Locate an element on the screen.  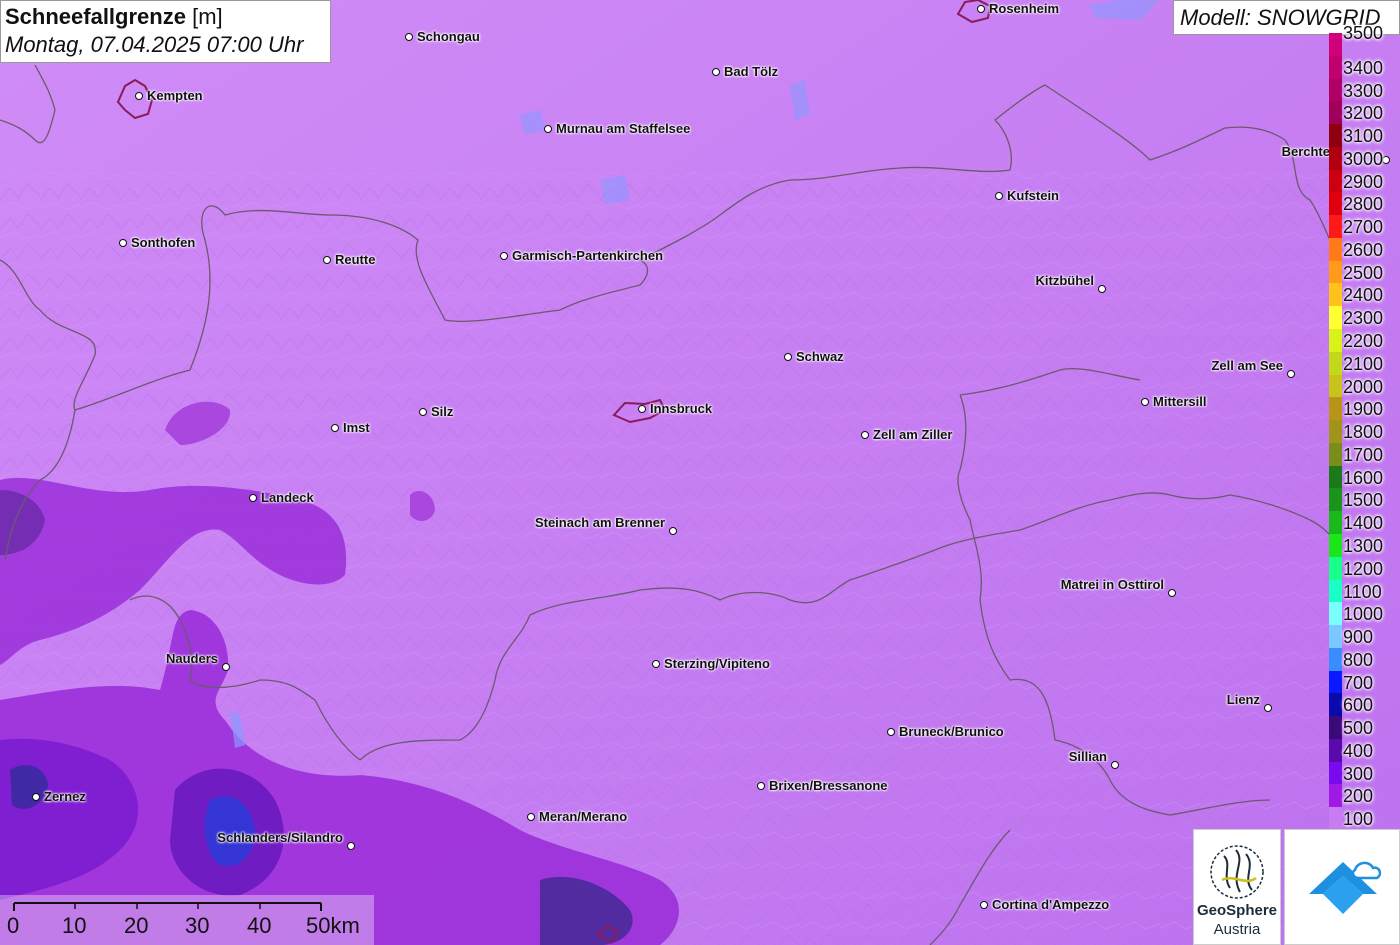
legend-label: 2600 is located at coordinates (1363, 249).